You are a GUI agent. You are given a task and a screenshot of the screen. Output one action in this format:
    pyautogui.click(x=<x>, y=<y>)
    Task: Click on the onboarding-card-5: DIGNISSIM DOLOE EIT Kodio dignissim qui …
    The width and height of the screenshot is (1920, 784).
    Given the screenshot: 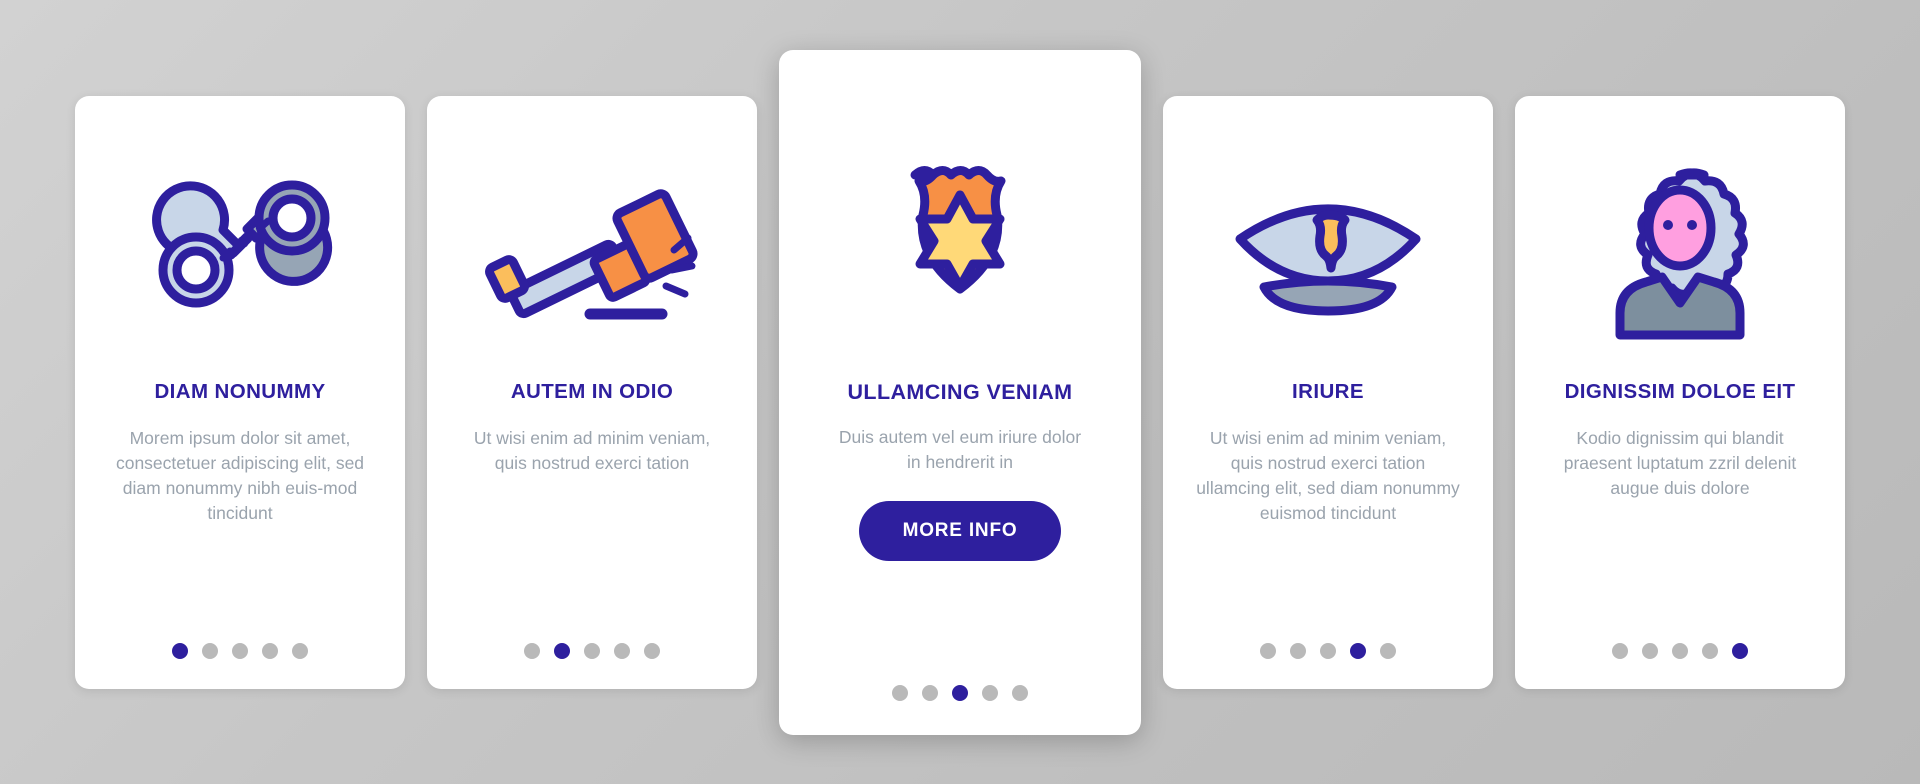 What is the action you would take?
    pyautogui.click(x=1680, y=392)
    